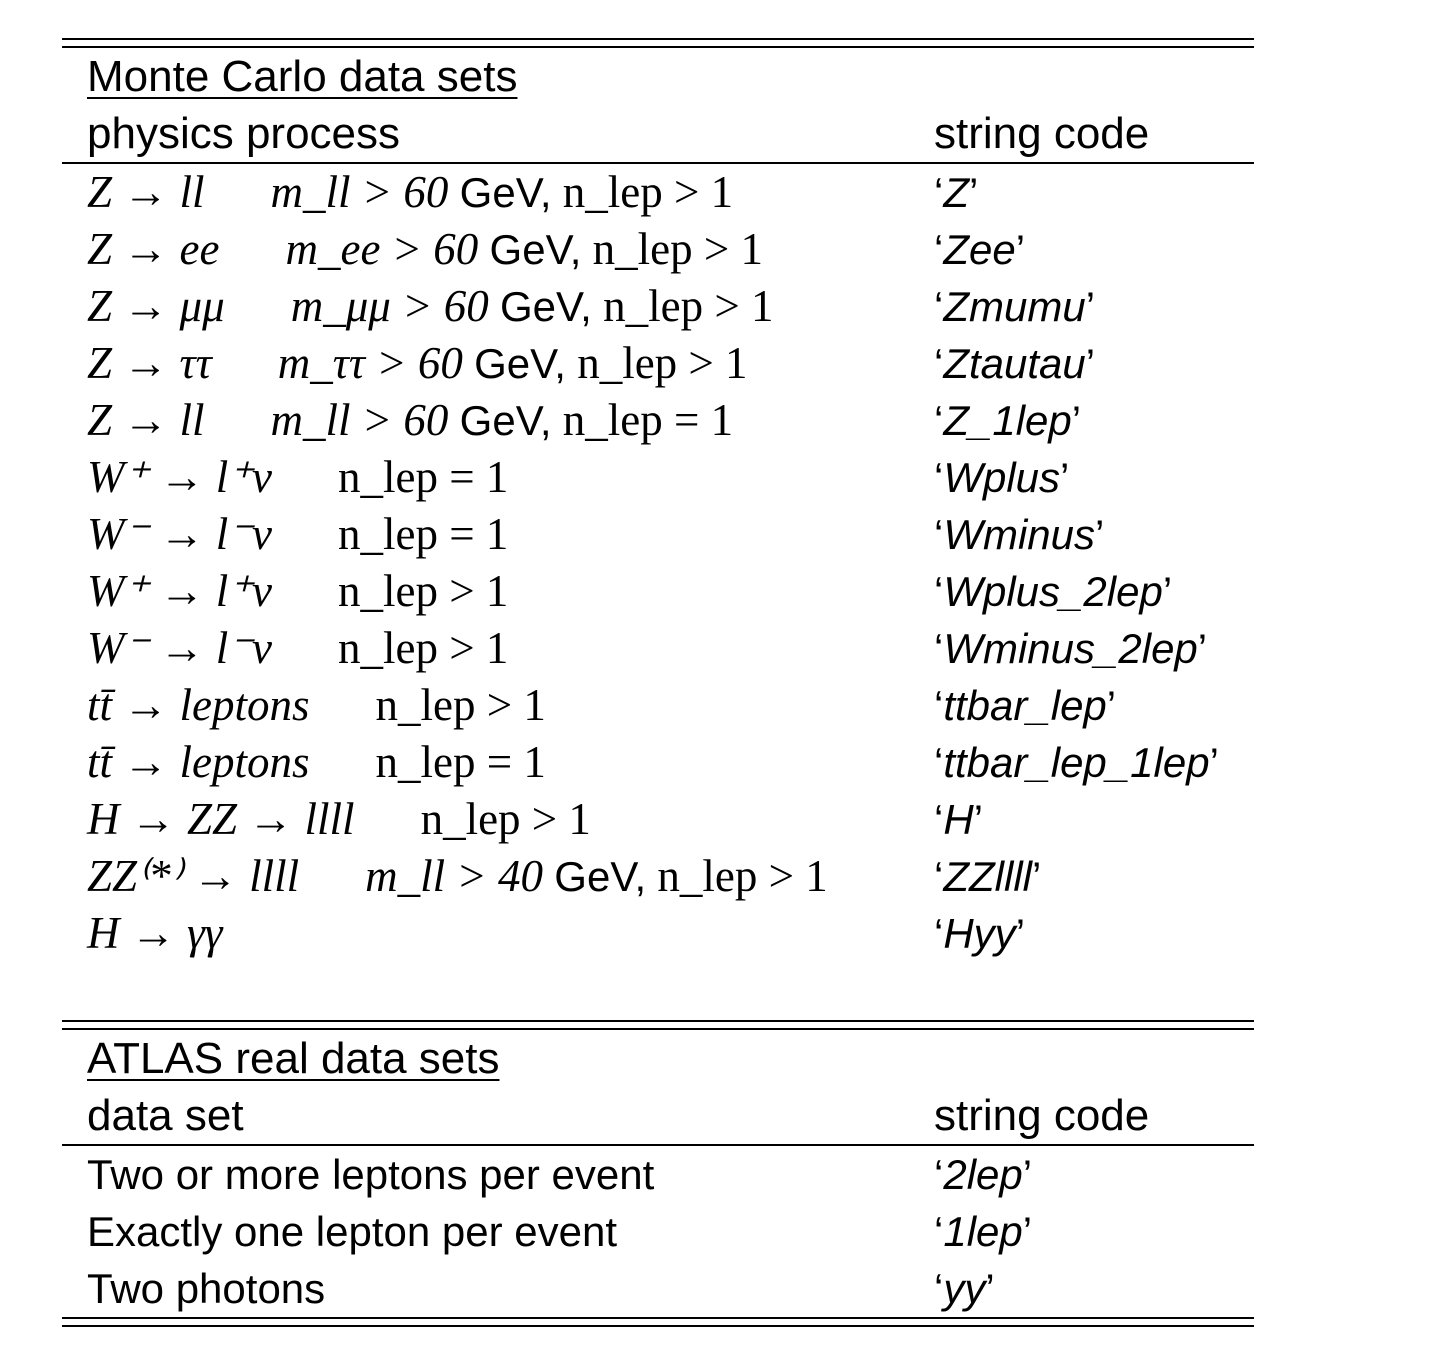 The width and height of the screenshot is (1446, 1370). Describe the element at coordinates (658, 1288) in the screenshot. I see `table-row: Two photons ‘yy’` at that location.